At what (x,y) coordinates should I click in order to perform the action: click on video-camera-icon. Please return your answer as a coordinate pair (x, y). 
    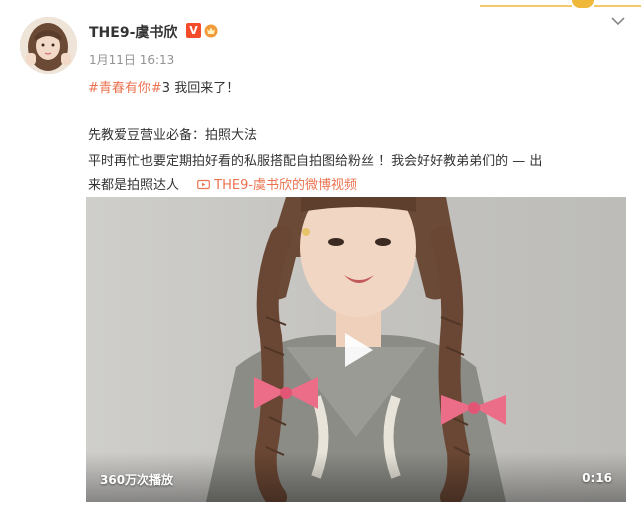
    Looking at the image, I should click on (204, 184).